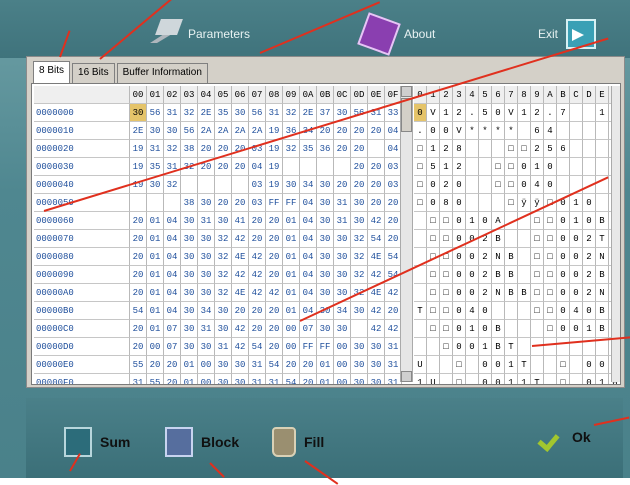 The height and width of the screenshot is (485, 630). What do you see at coordinates (359, 275) in the screenshot?
I see `hex-byte-cell: 32` at bounding box center [359, 275].